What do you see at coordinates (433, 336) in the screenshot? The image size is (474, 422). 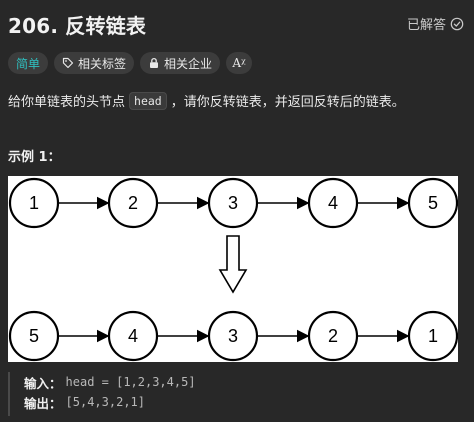 I see `output-list-node-value: 1` at bounding box center [433, 336].